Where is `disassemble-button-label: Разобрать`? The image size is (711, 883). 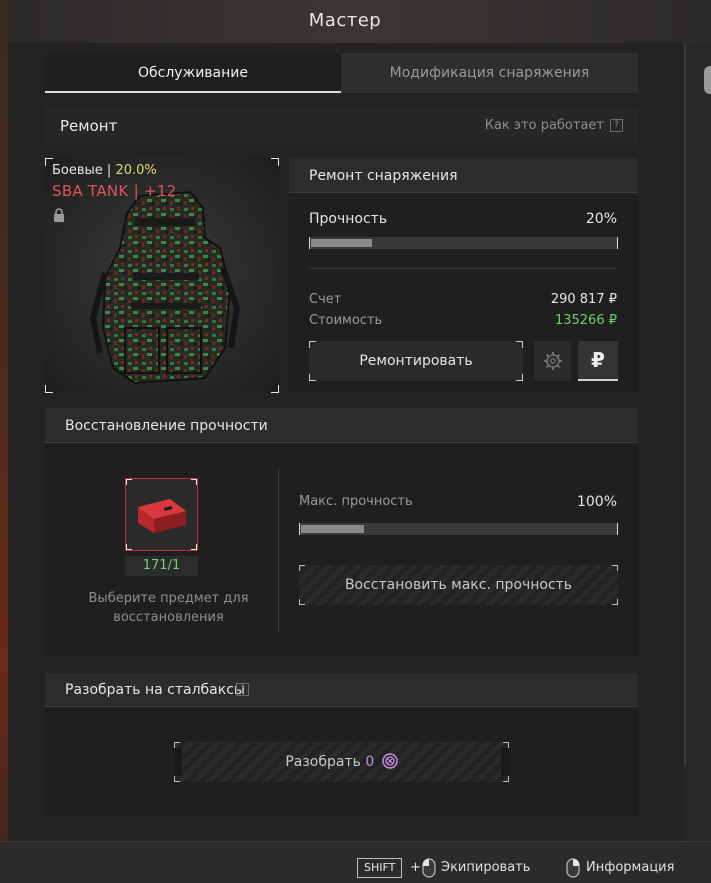 disassemble-button-label: Разобрать is located at coordinates (323, 762).